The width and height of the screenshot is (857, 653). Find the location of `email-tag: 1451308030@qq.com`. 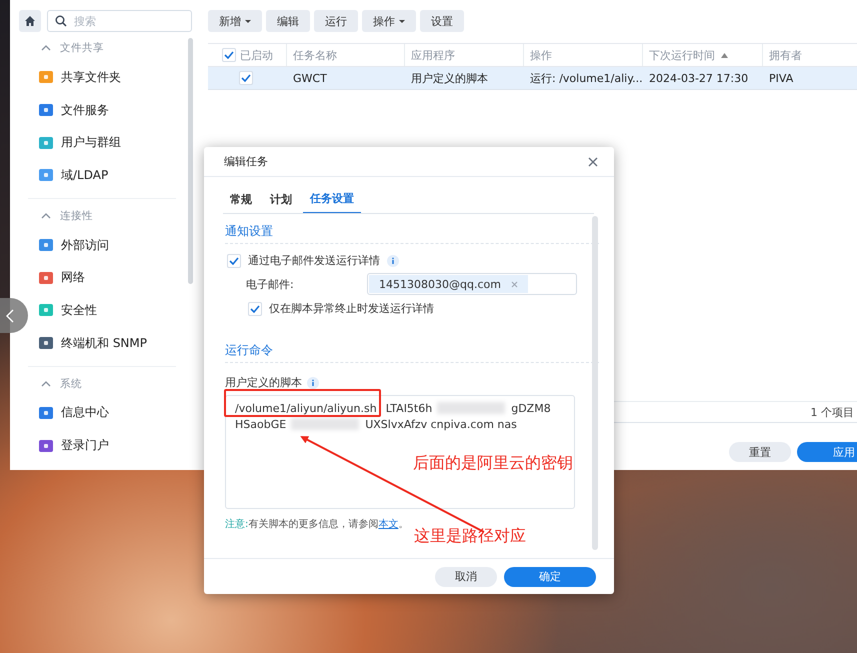

email-tag: 1451308030@qq.com is located at coordinates (448, 284).